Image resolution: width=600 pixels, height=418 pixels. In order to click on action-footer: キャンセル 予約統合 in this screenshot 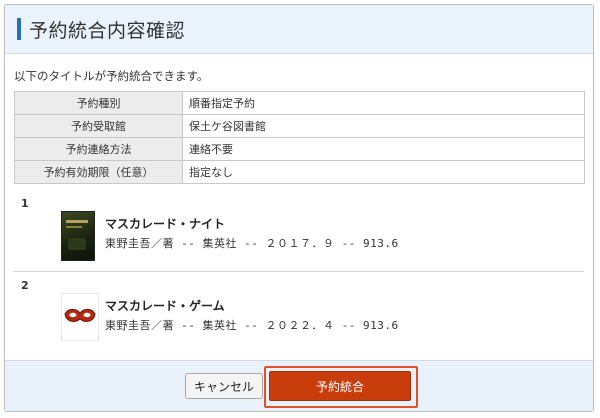, I will do `click(299, 385)`.